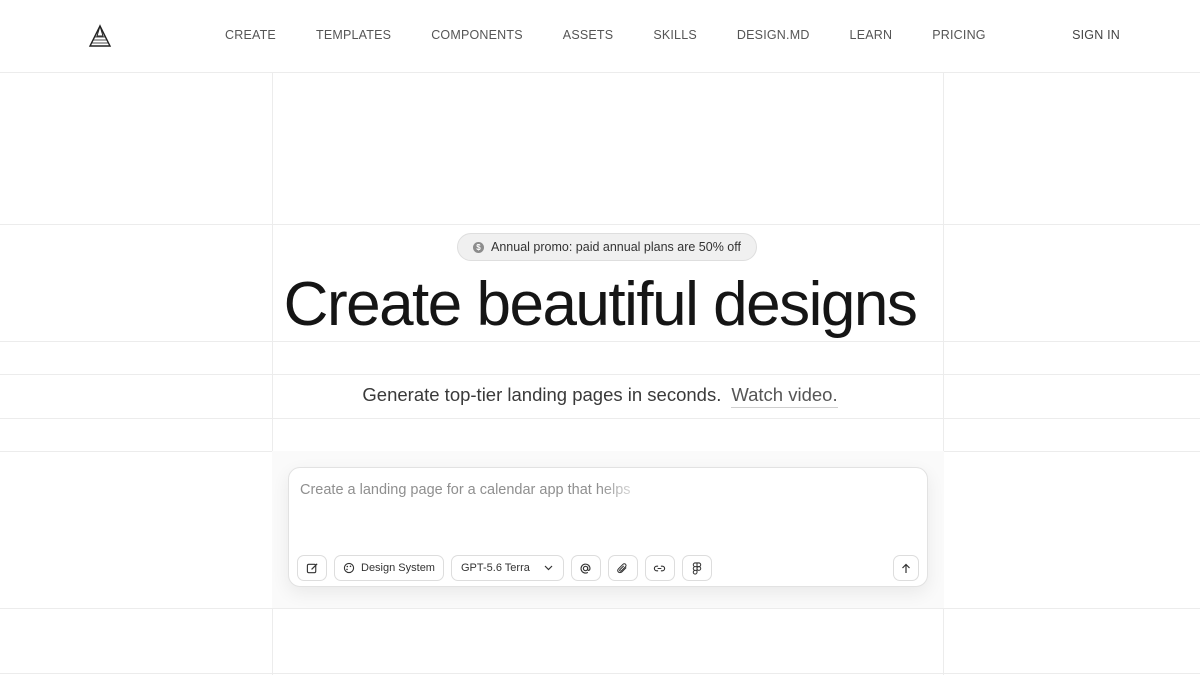 The width and height of the screenshot is (1200, 675). I want to click on pyramid-logo-icon, so click(100, 36).